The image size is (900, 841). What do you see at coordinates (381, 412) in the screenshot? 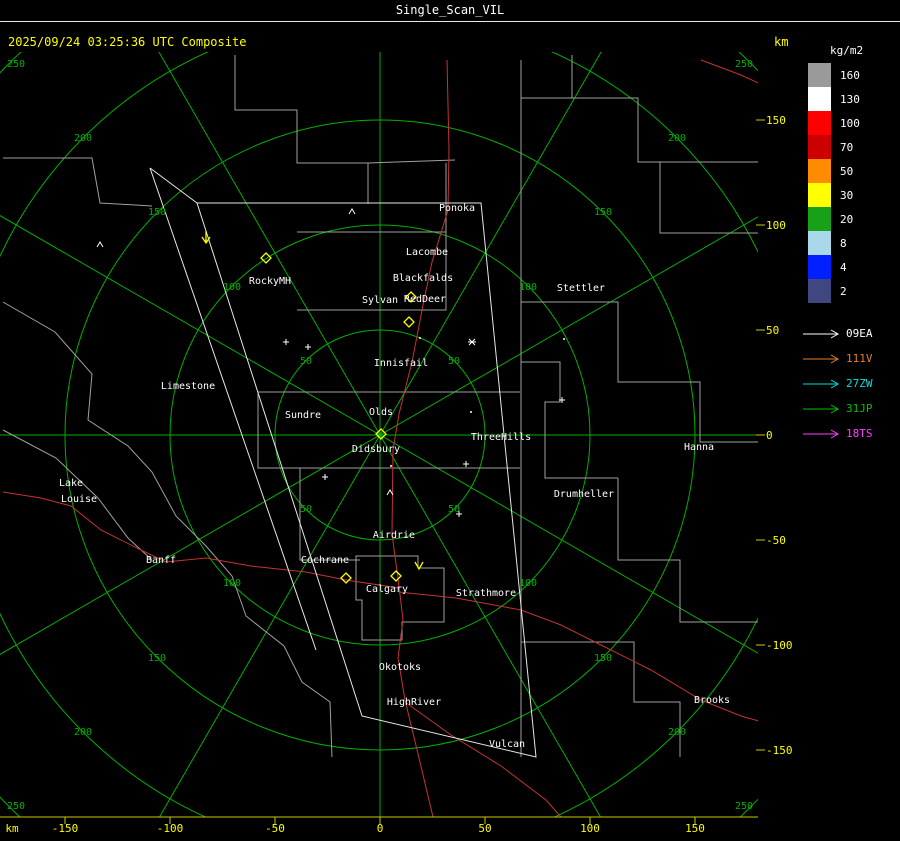
I see `city-label: Olds` at bounding box center [381, 412].